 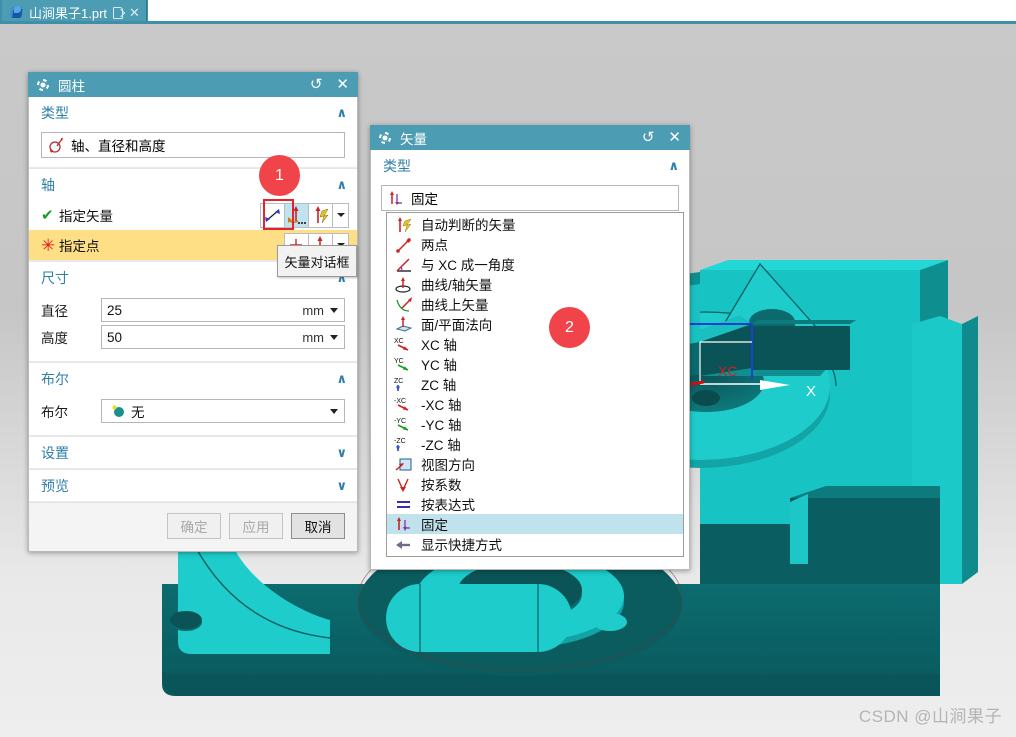 What do you see at coordinates (441, 445) in the screenshot?
I see `vector-option-label: -ZC 轴` at bounding box center [441, 445].